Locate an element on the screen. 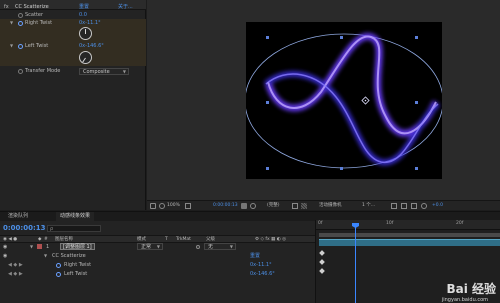 This screenshot has height=303, width=500. parent-header: 父级 is located at coordinates (210, 239).